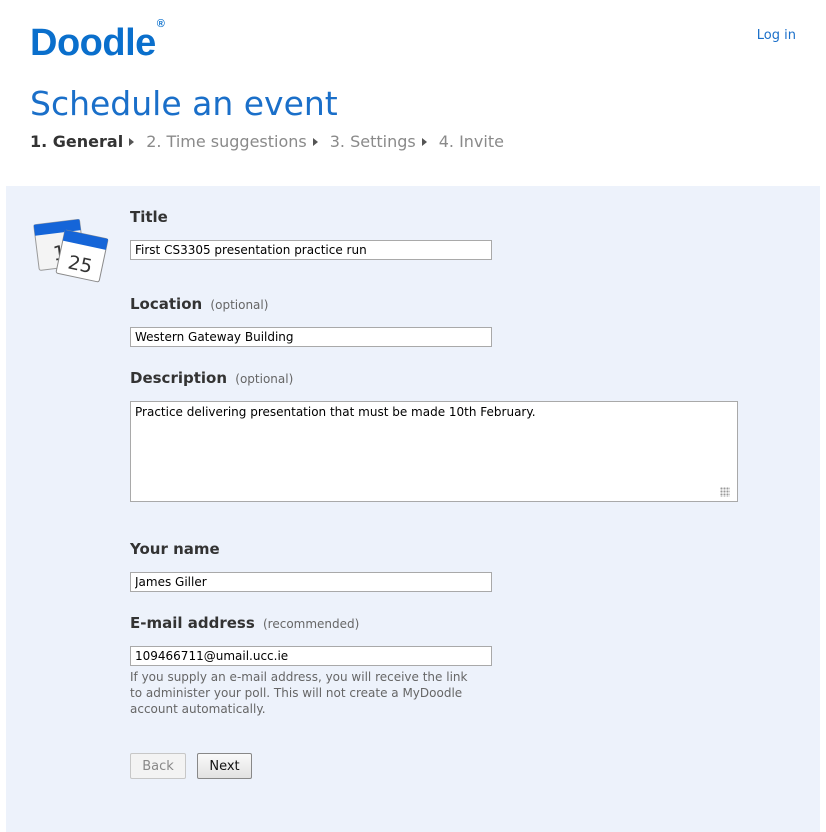 This screenshot has height=832, width=826. What do you see at coordinates (93, 43) in the screenshot?
I see `logo-text: Doodle` at bounding box center [93, 43].